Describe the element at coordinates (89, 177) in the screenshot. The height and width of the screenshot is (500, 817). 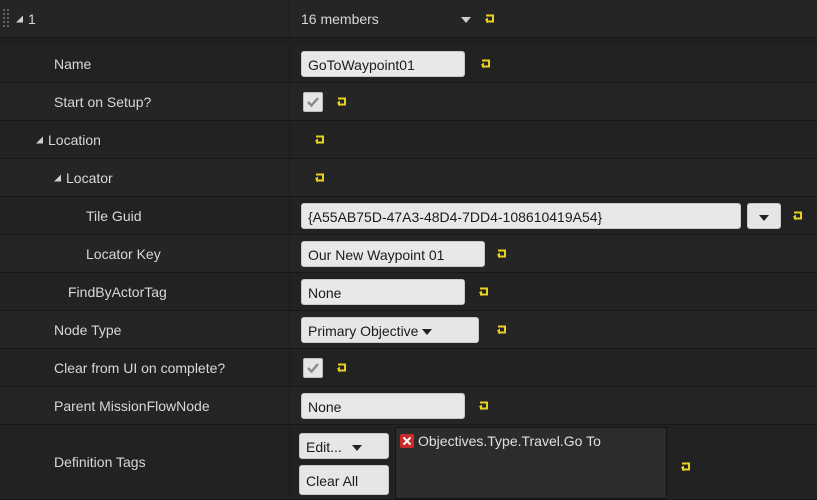
I see `property-label: Locator` at that location.